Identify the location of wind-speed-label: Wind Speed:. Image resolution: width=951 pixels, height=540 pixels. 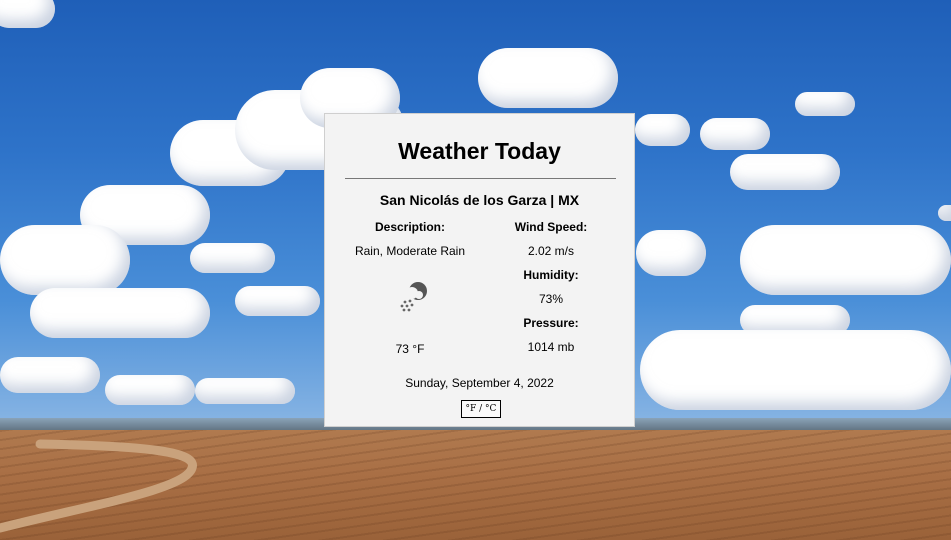
(551, 227).